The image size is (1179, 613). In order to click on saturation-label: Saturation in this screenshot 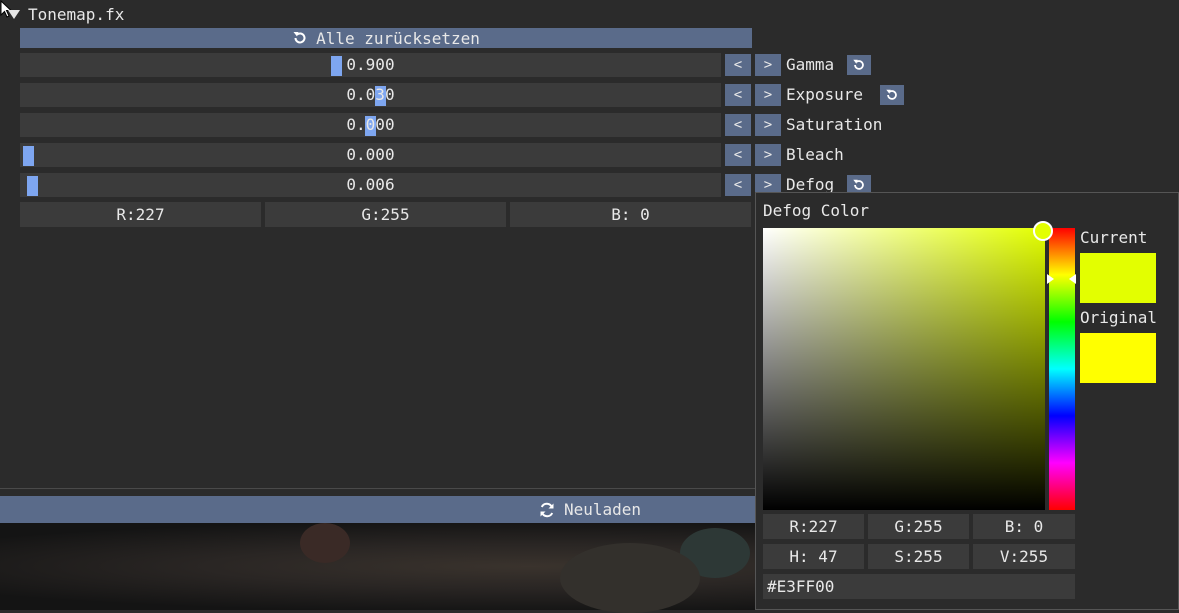, I will do `click(834, 124)`.